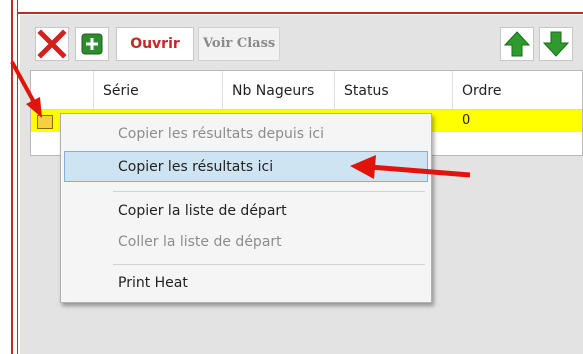 Image resolution: width=583 pixels, height=354 pixels. I want to click on green-down-arrow-icon, so click(556, 44).